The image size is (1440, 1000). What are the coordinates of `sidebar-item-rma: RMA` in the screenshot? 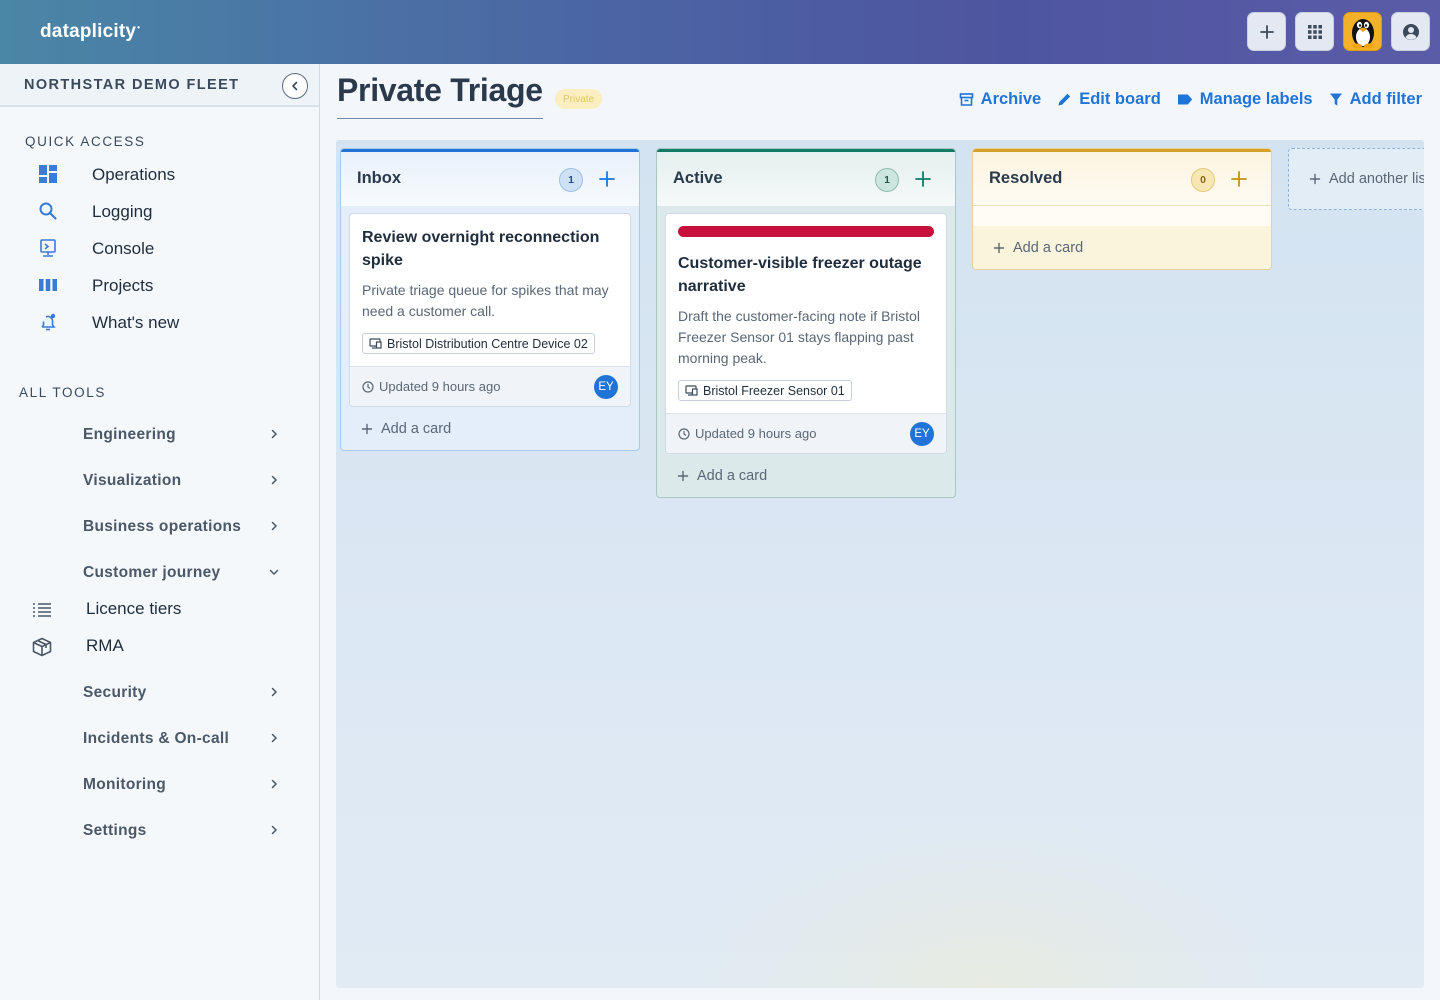 It's located at (159, 646).